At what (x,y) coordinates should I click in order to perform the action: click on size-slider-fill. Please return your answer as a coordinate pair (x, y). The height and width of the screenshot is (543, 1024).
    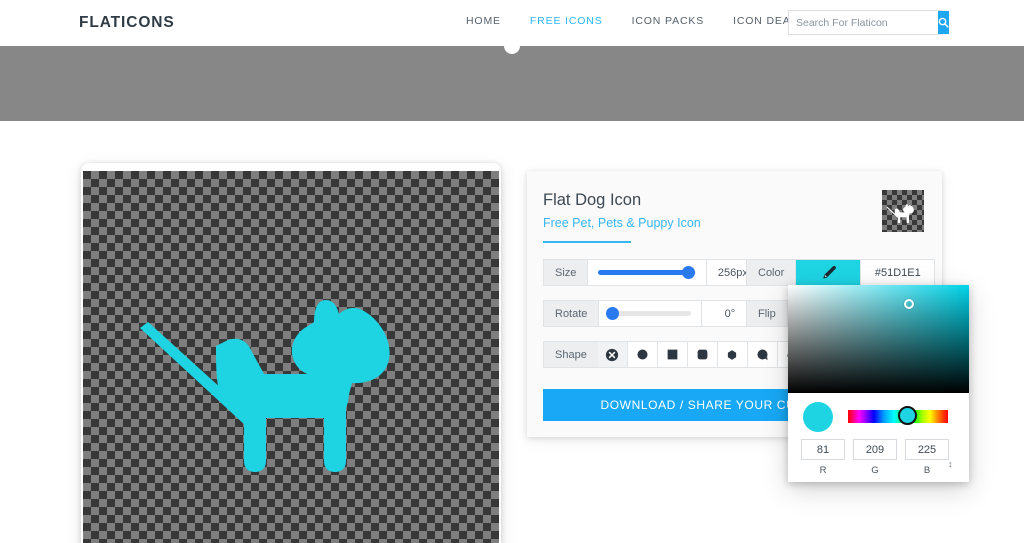
    Looking at the image, I should click on (643, 272).